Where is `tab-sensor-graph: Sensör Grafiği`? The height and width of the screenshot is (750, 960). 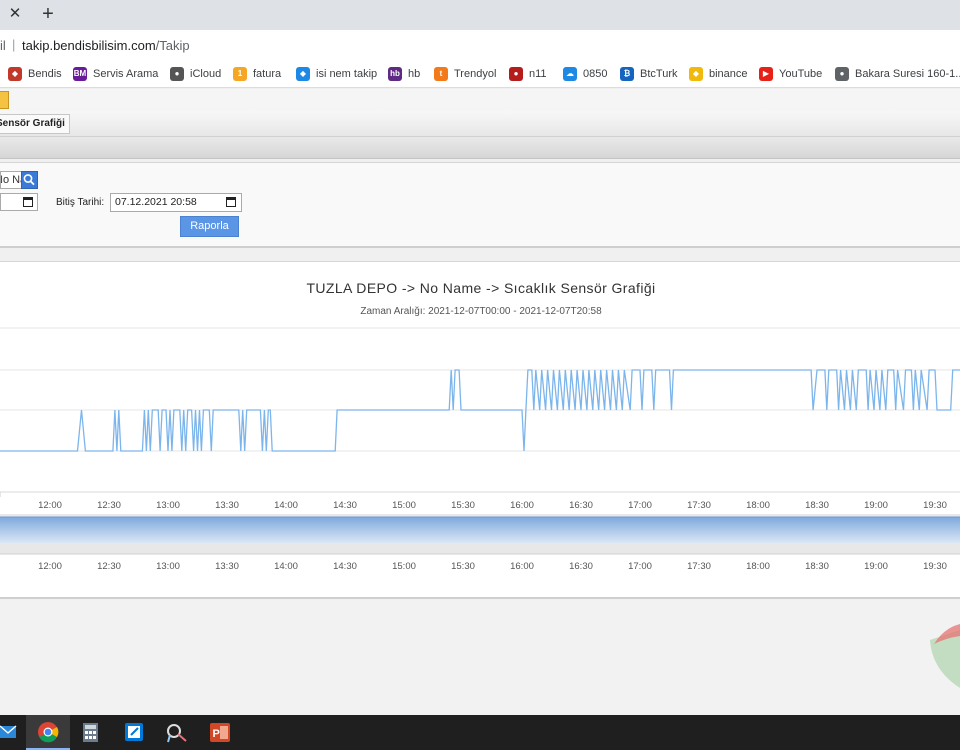
tab-sensor-graph: Sensör Grafiği is located at coordinates (35, 124).